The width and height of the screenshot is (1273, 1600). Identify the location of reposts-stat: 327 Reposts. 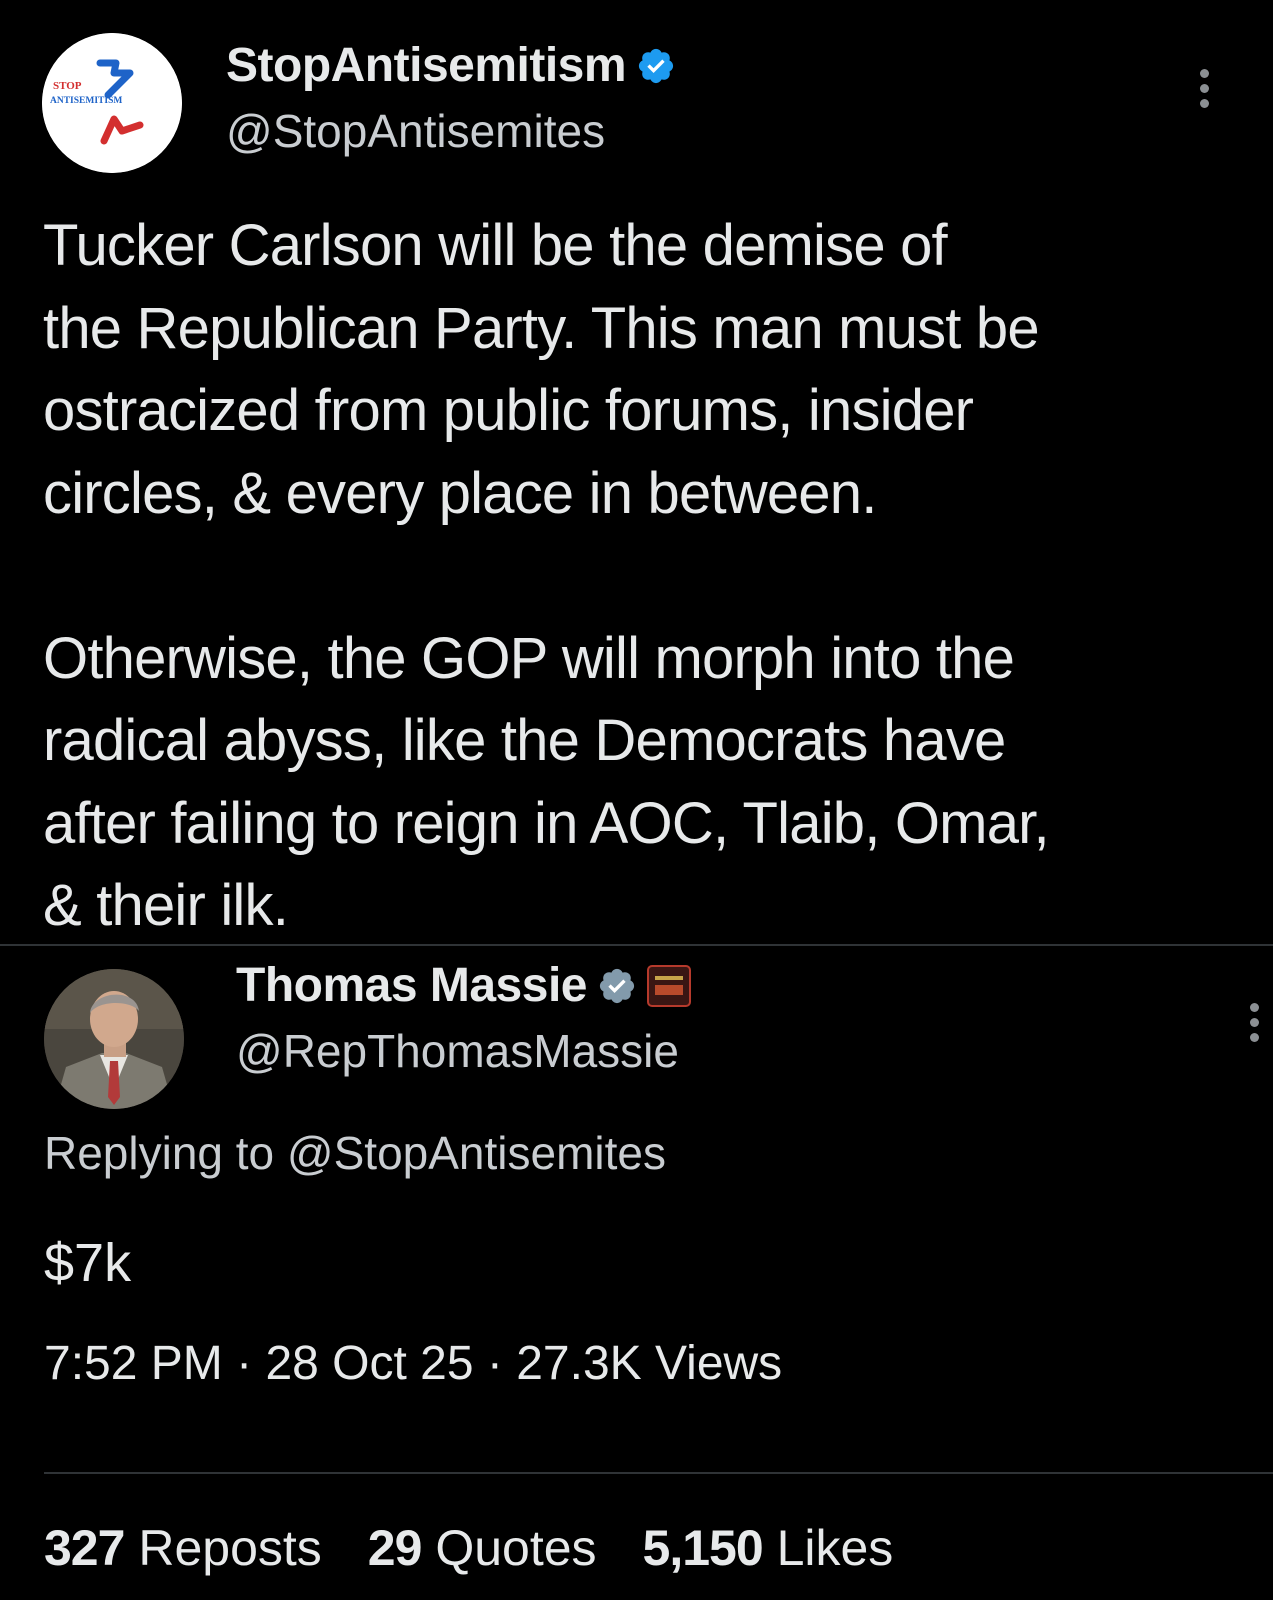
(183, 1548).